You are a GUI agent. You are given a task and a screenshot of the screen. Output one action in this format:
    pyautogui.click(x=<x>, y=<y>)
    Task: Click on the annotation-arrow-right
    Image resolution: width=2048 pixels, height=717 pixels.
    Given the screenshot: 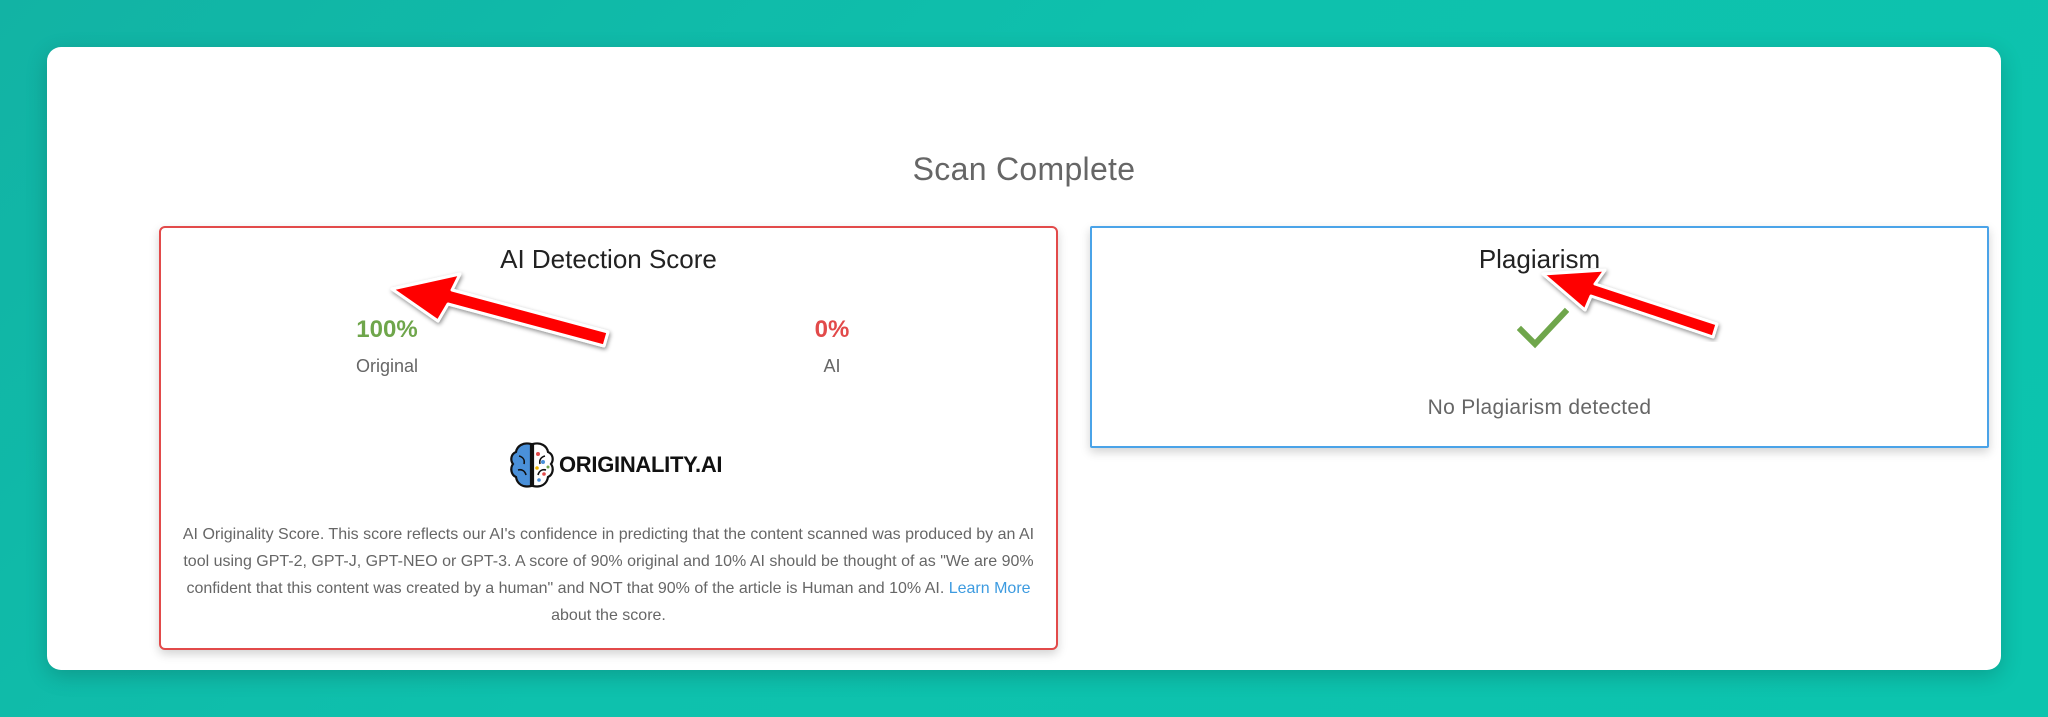 What is the action you would take?
    pyautogui.click(x=1630, y=303)
    